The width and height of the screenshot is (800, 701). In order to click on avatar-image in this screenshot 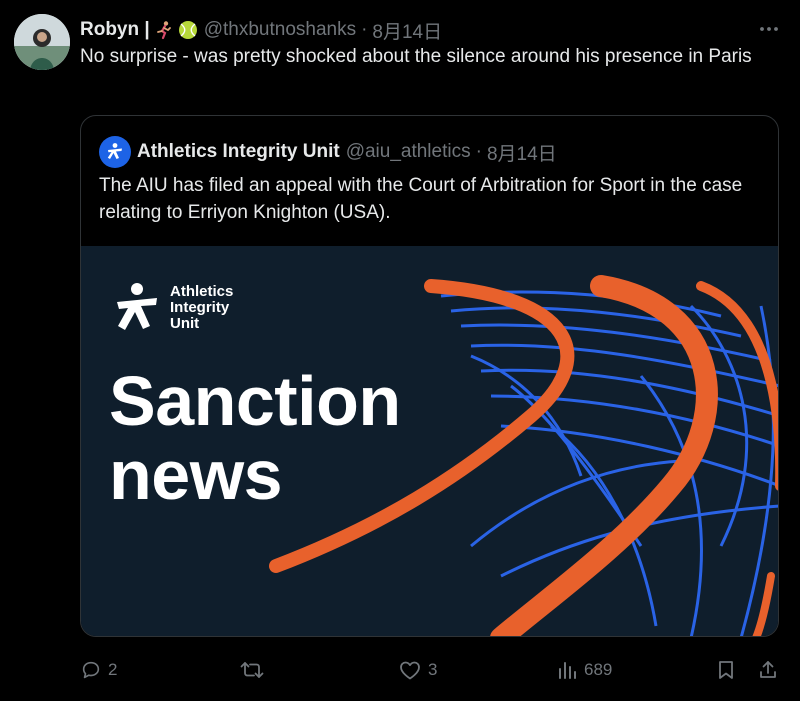, I will do `click(42, 42)`.